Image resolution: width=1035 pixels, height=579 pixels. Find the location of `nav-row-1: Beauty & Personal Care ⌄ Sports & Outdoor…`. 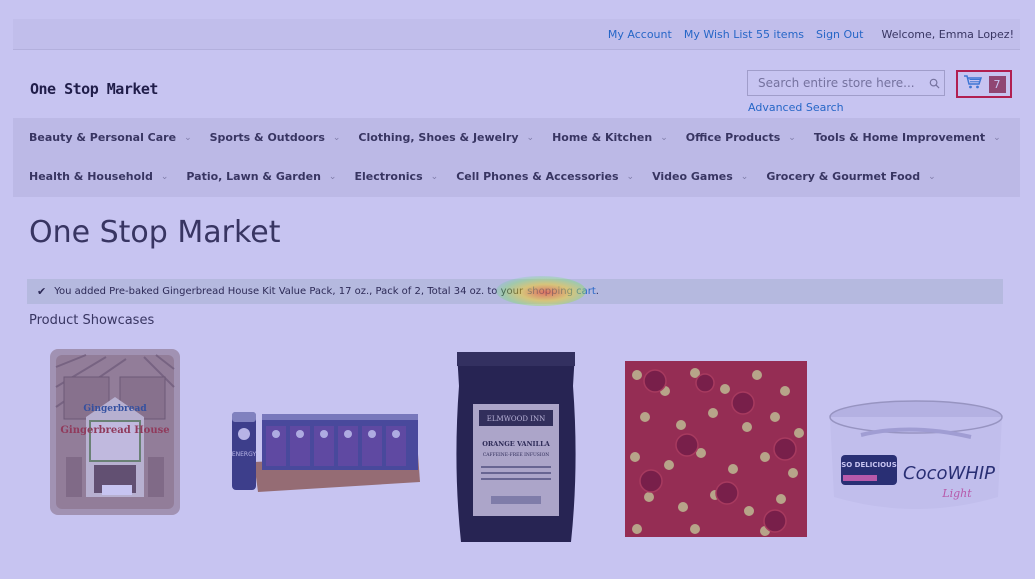

nav-row-1: Beauty & Personal Care ⌄ Sports & Outdoor… is located at coordinates (516, 137).